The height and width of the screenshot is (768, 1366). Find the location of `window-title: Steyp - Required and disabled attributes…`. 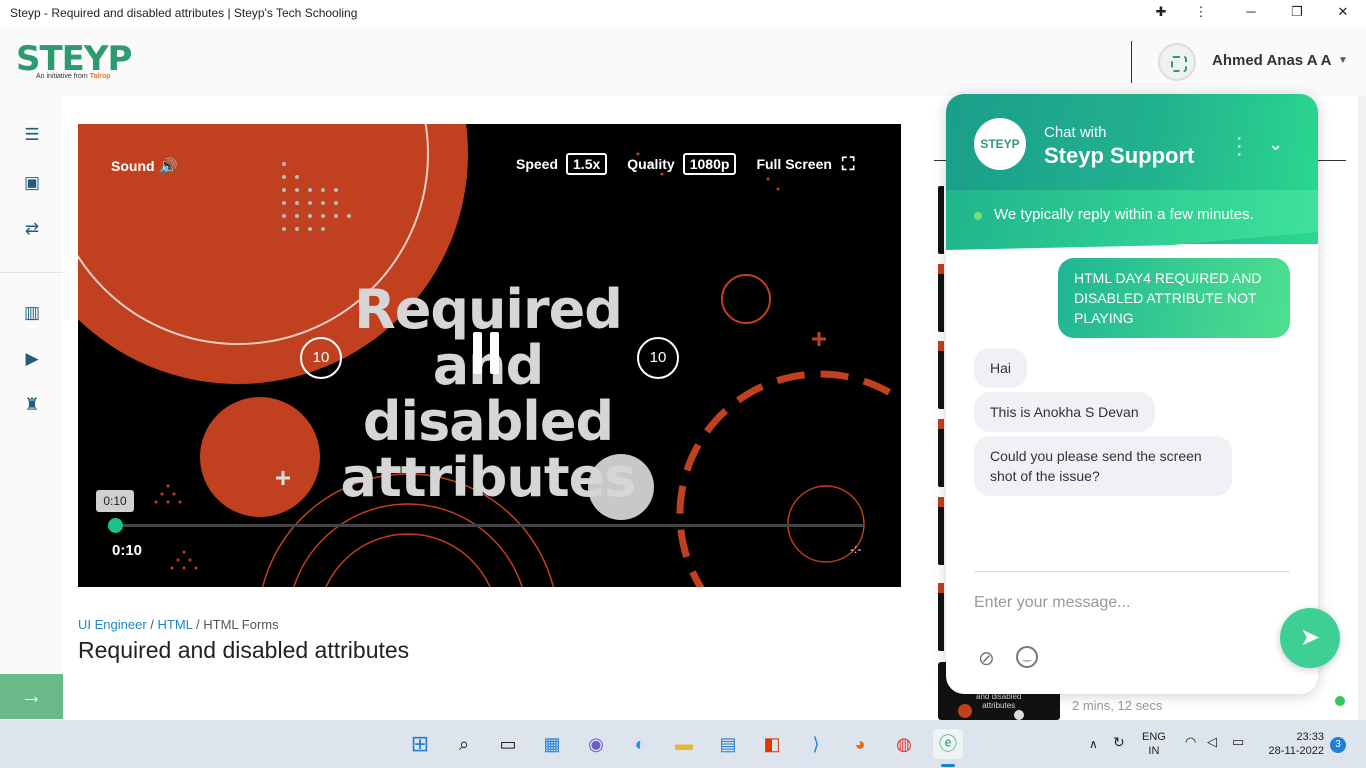

window-title: Steyp - Required and disabled attributes… is located at coordinates (184, 13).